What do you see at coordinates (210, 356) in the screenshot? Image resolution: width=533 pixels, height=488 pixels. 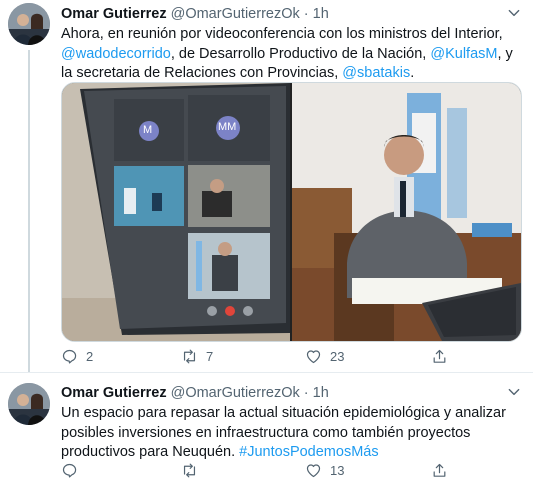 I see `retweet-count: 7` at bounding box center [210, 356].